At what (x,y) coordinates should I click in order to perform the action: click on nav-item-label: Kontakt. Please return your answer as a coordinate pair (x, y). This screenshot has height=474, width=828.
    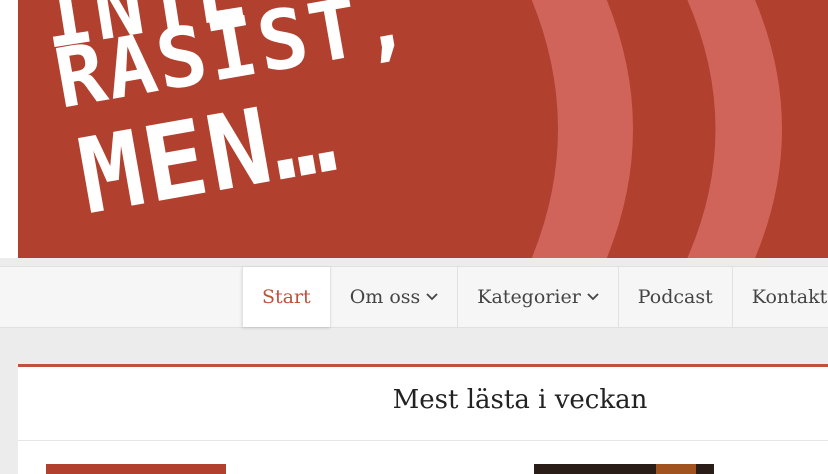
    Looking at the image, I should click on (789, 297).